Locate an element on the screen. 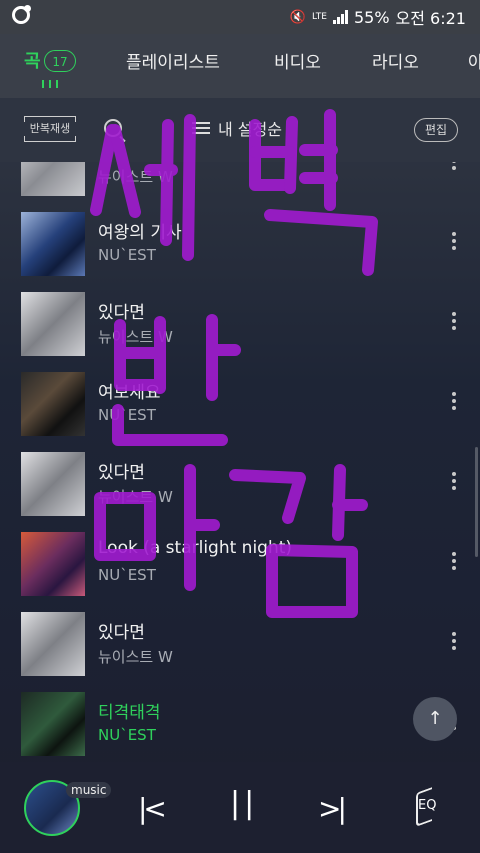 The height and width of the screenshot is (853, 480). list-item-now-playing: 티격태격 NU`EST is located at coordinates (240, 727).